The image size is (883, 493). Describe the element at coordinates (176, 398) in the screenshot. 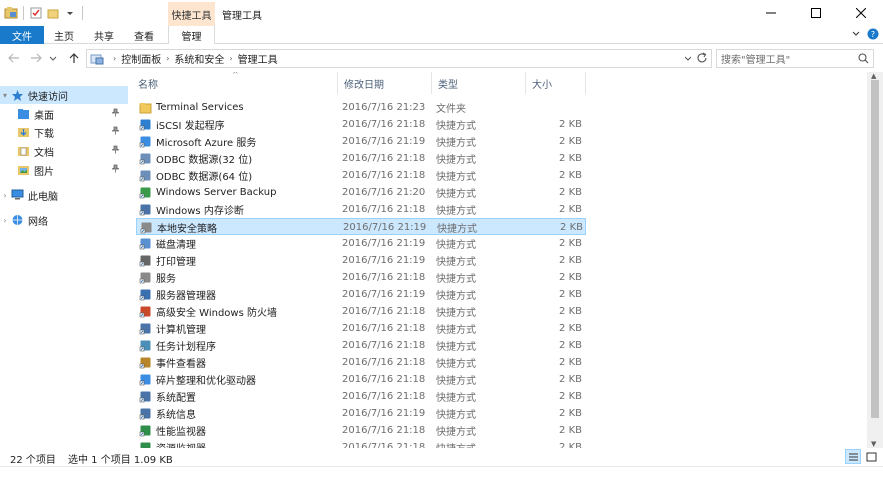

I see `file-name: 系统配置` at that location.